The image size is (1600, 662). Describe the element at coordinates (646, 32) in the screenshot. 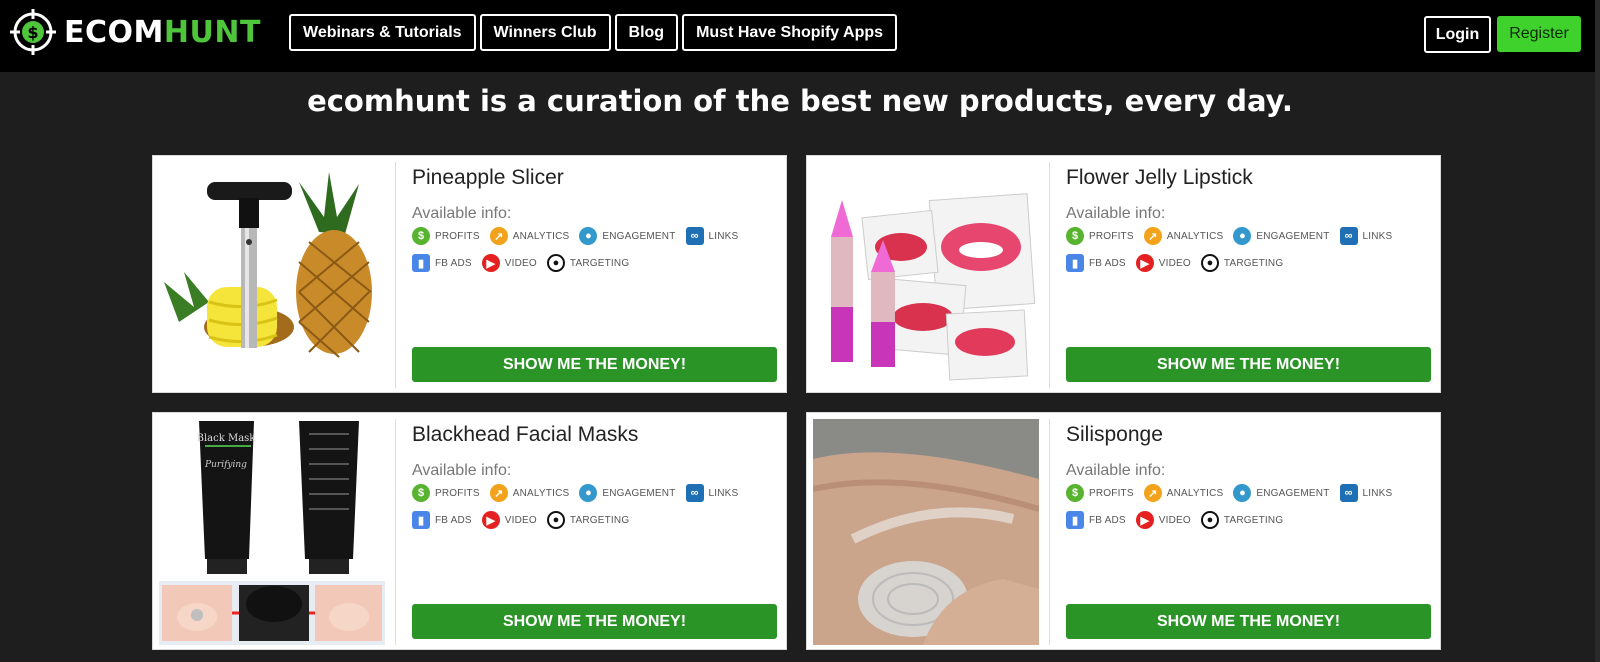

I see `nav-blog: Blog` at that location.